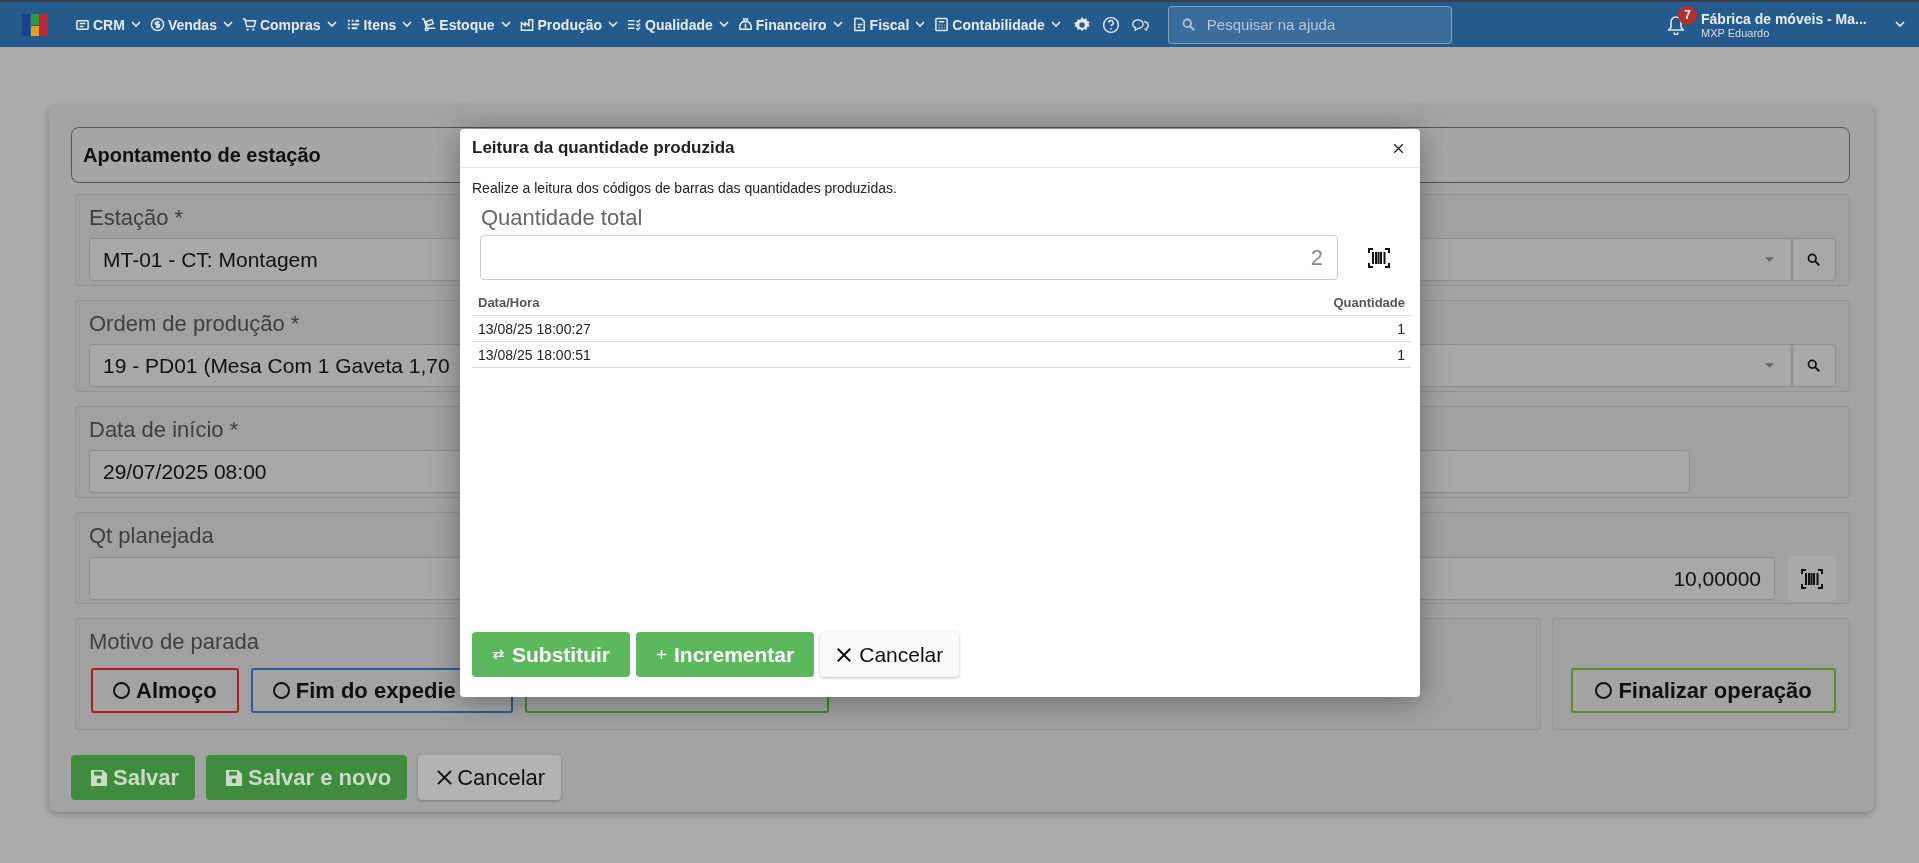 The height and width of the screenshot is (863, 1919). What do you see at coordinates (498, 654) in the screenshot?
I see `swap-arrows-icon` at bounding box center [498, 654].